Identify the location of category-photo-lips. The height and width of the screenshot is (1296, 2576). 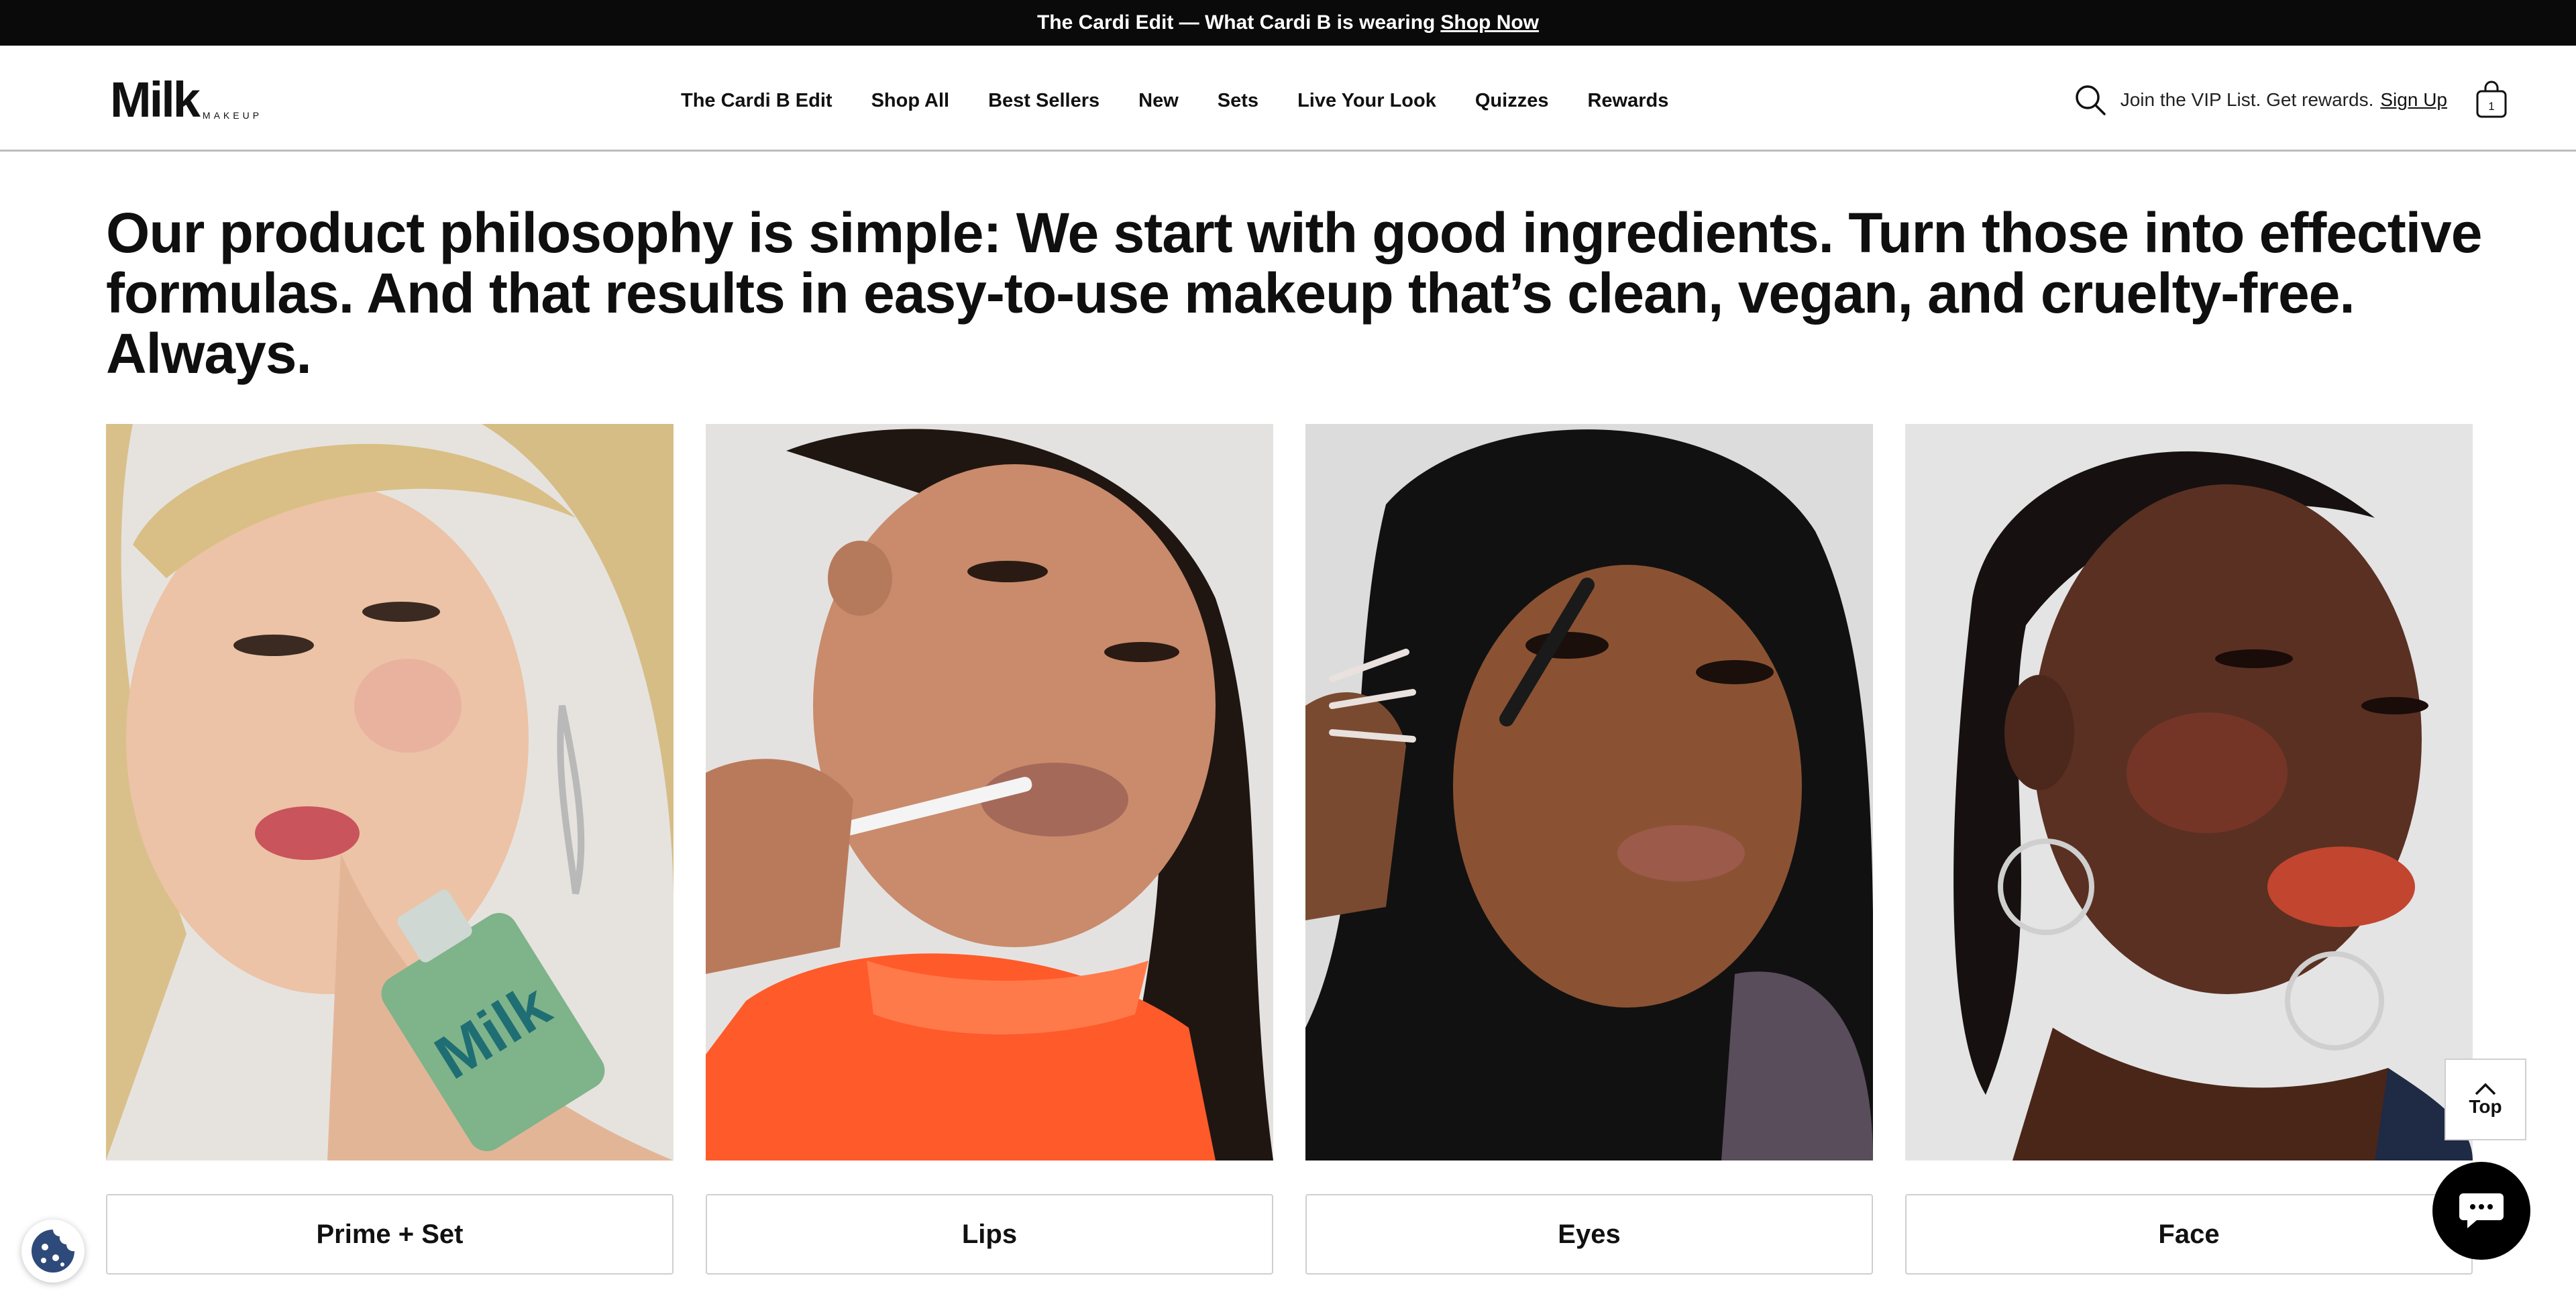
(989, 792).